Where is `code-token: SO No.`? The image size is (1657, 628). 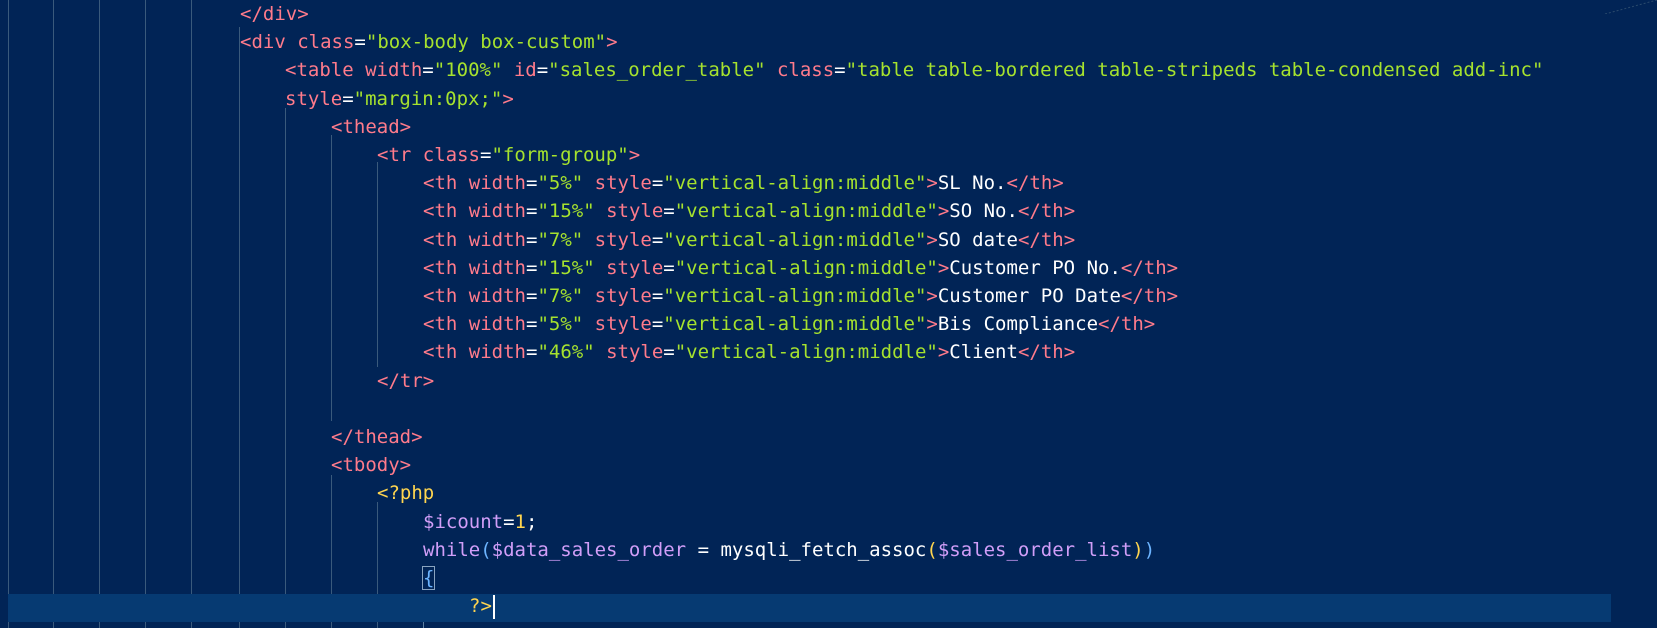
code-token: SO No. is located at coordinates (983, 211).